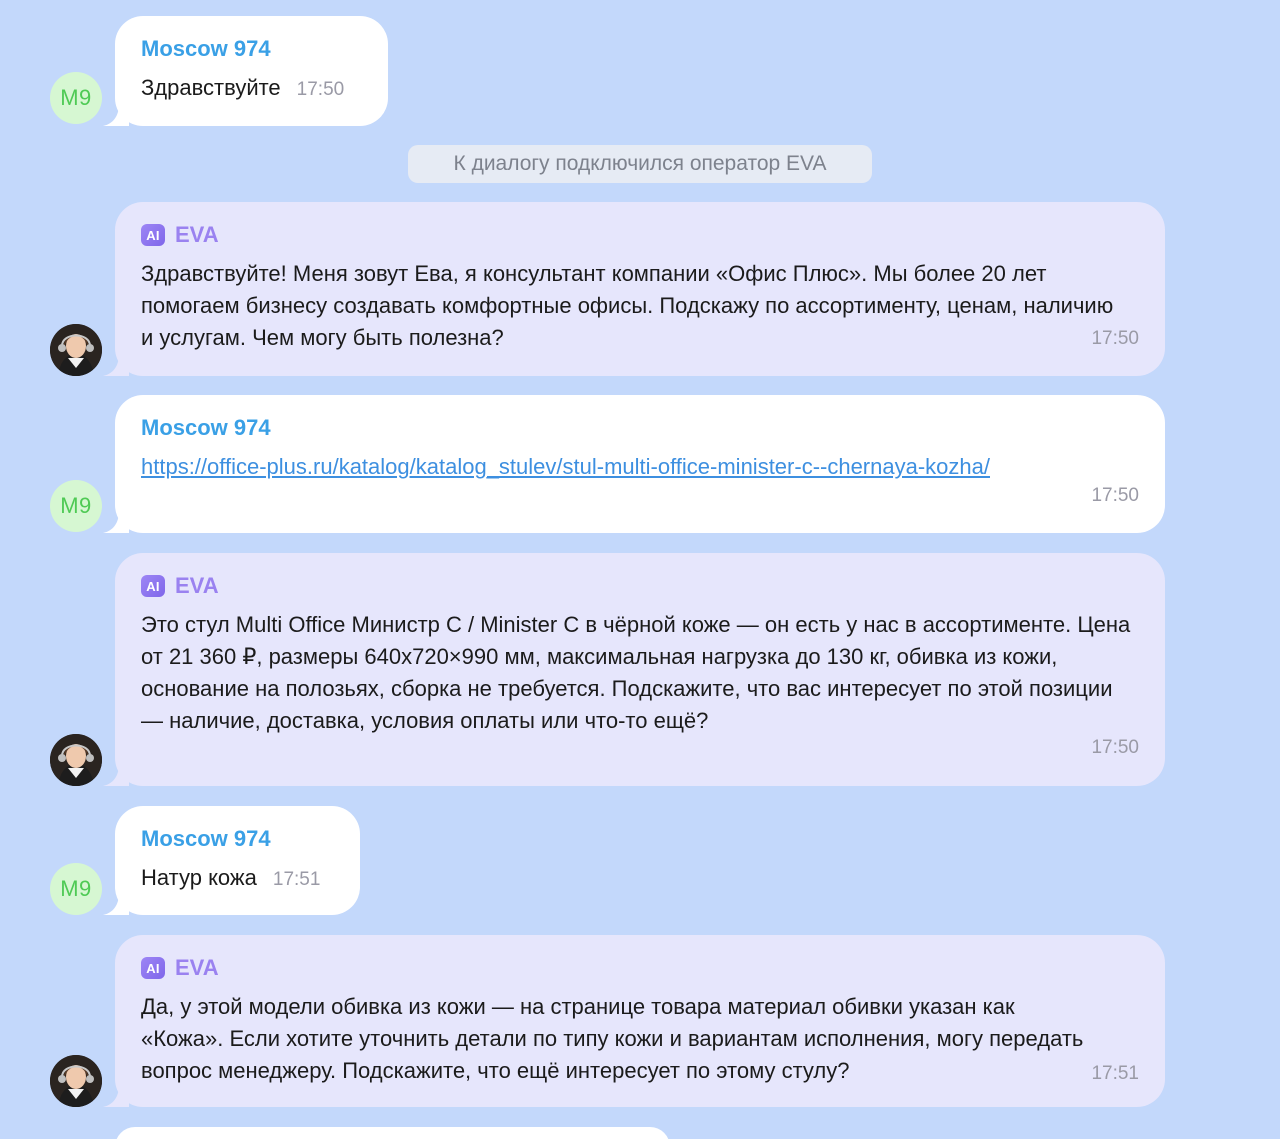 The width and height of the screenshot is (1280, 1139). I want to click on system-notice: К диалогу подключился оператор EVA, so click(640, 164).